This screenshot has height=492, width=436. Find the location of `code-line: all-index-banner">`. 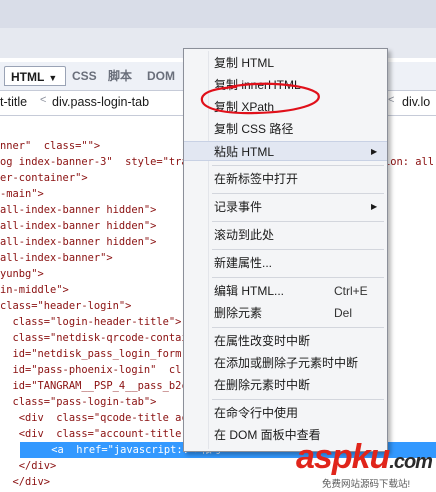

code-line: all-index-banner"> is located at coordinates (56, 258).